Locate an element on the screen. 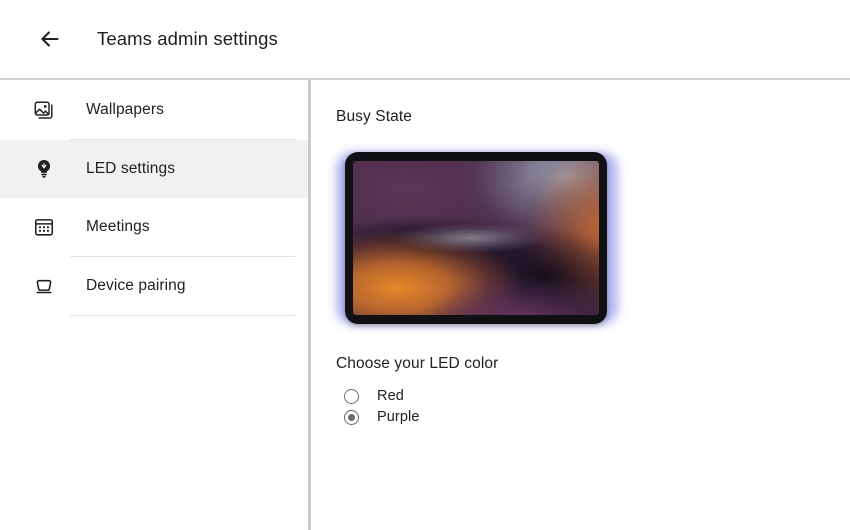 The height and width of the screenshot is (530, 850). arrow-left-icon is located at coordinates (50, 39).